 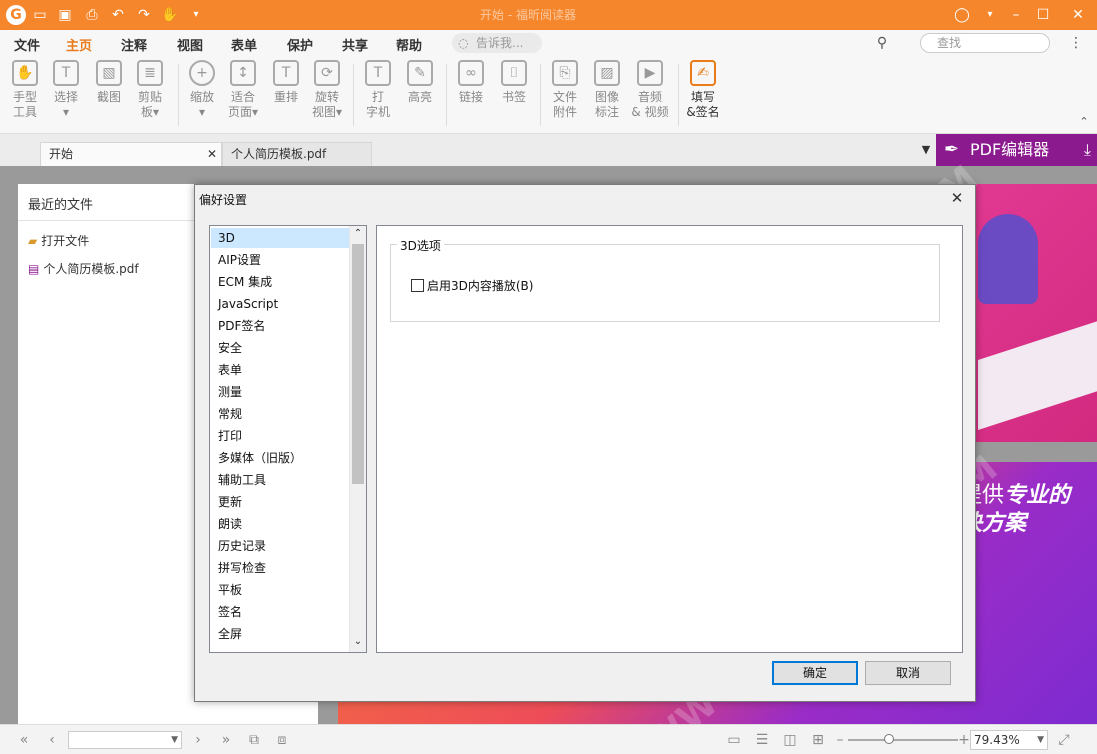 I want to click on enable-3d-checkbox-row: 启用3D内容播放(B), so click(x=472, y=285).